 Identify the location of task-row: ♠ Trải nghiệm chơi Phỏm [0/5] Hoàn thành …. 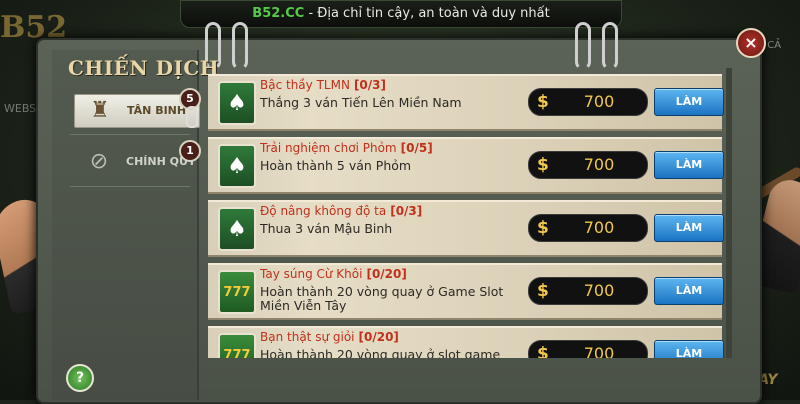
(466, 165).